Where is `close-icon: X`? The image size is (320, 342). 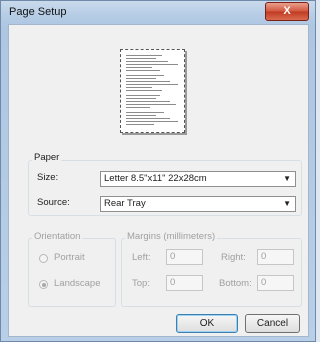
close-icon: X is located at coordinates (287, 11).